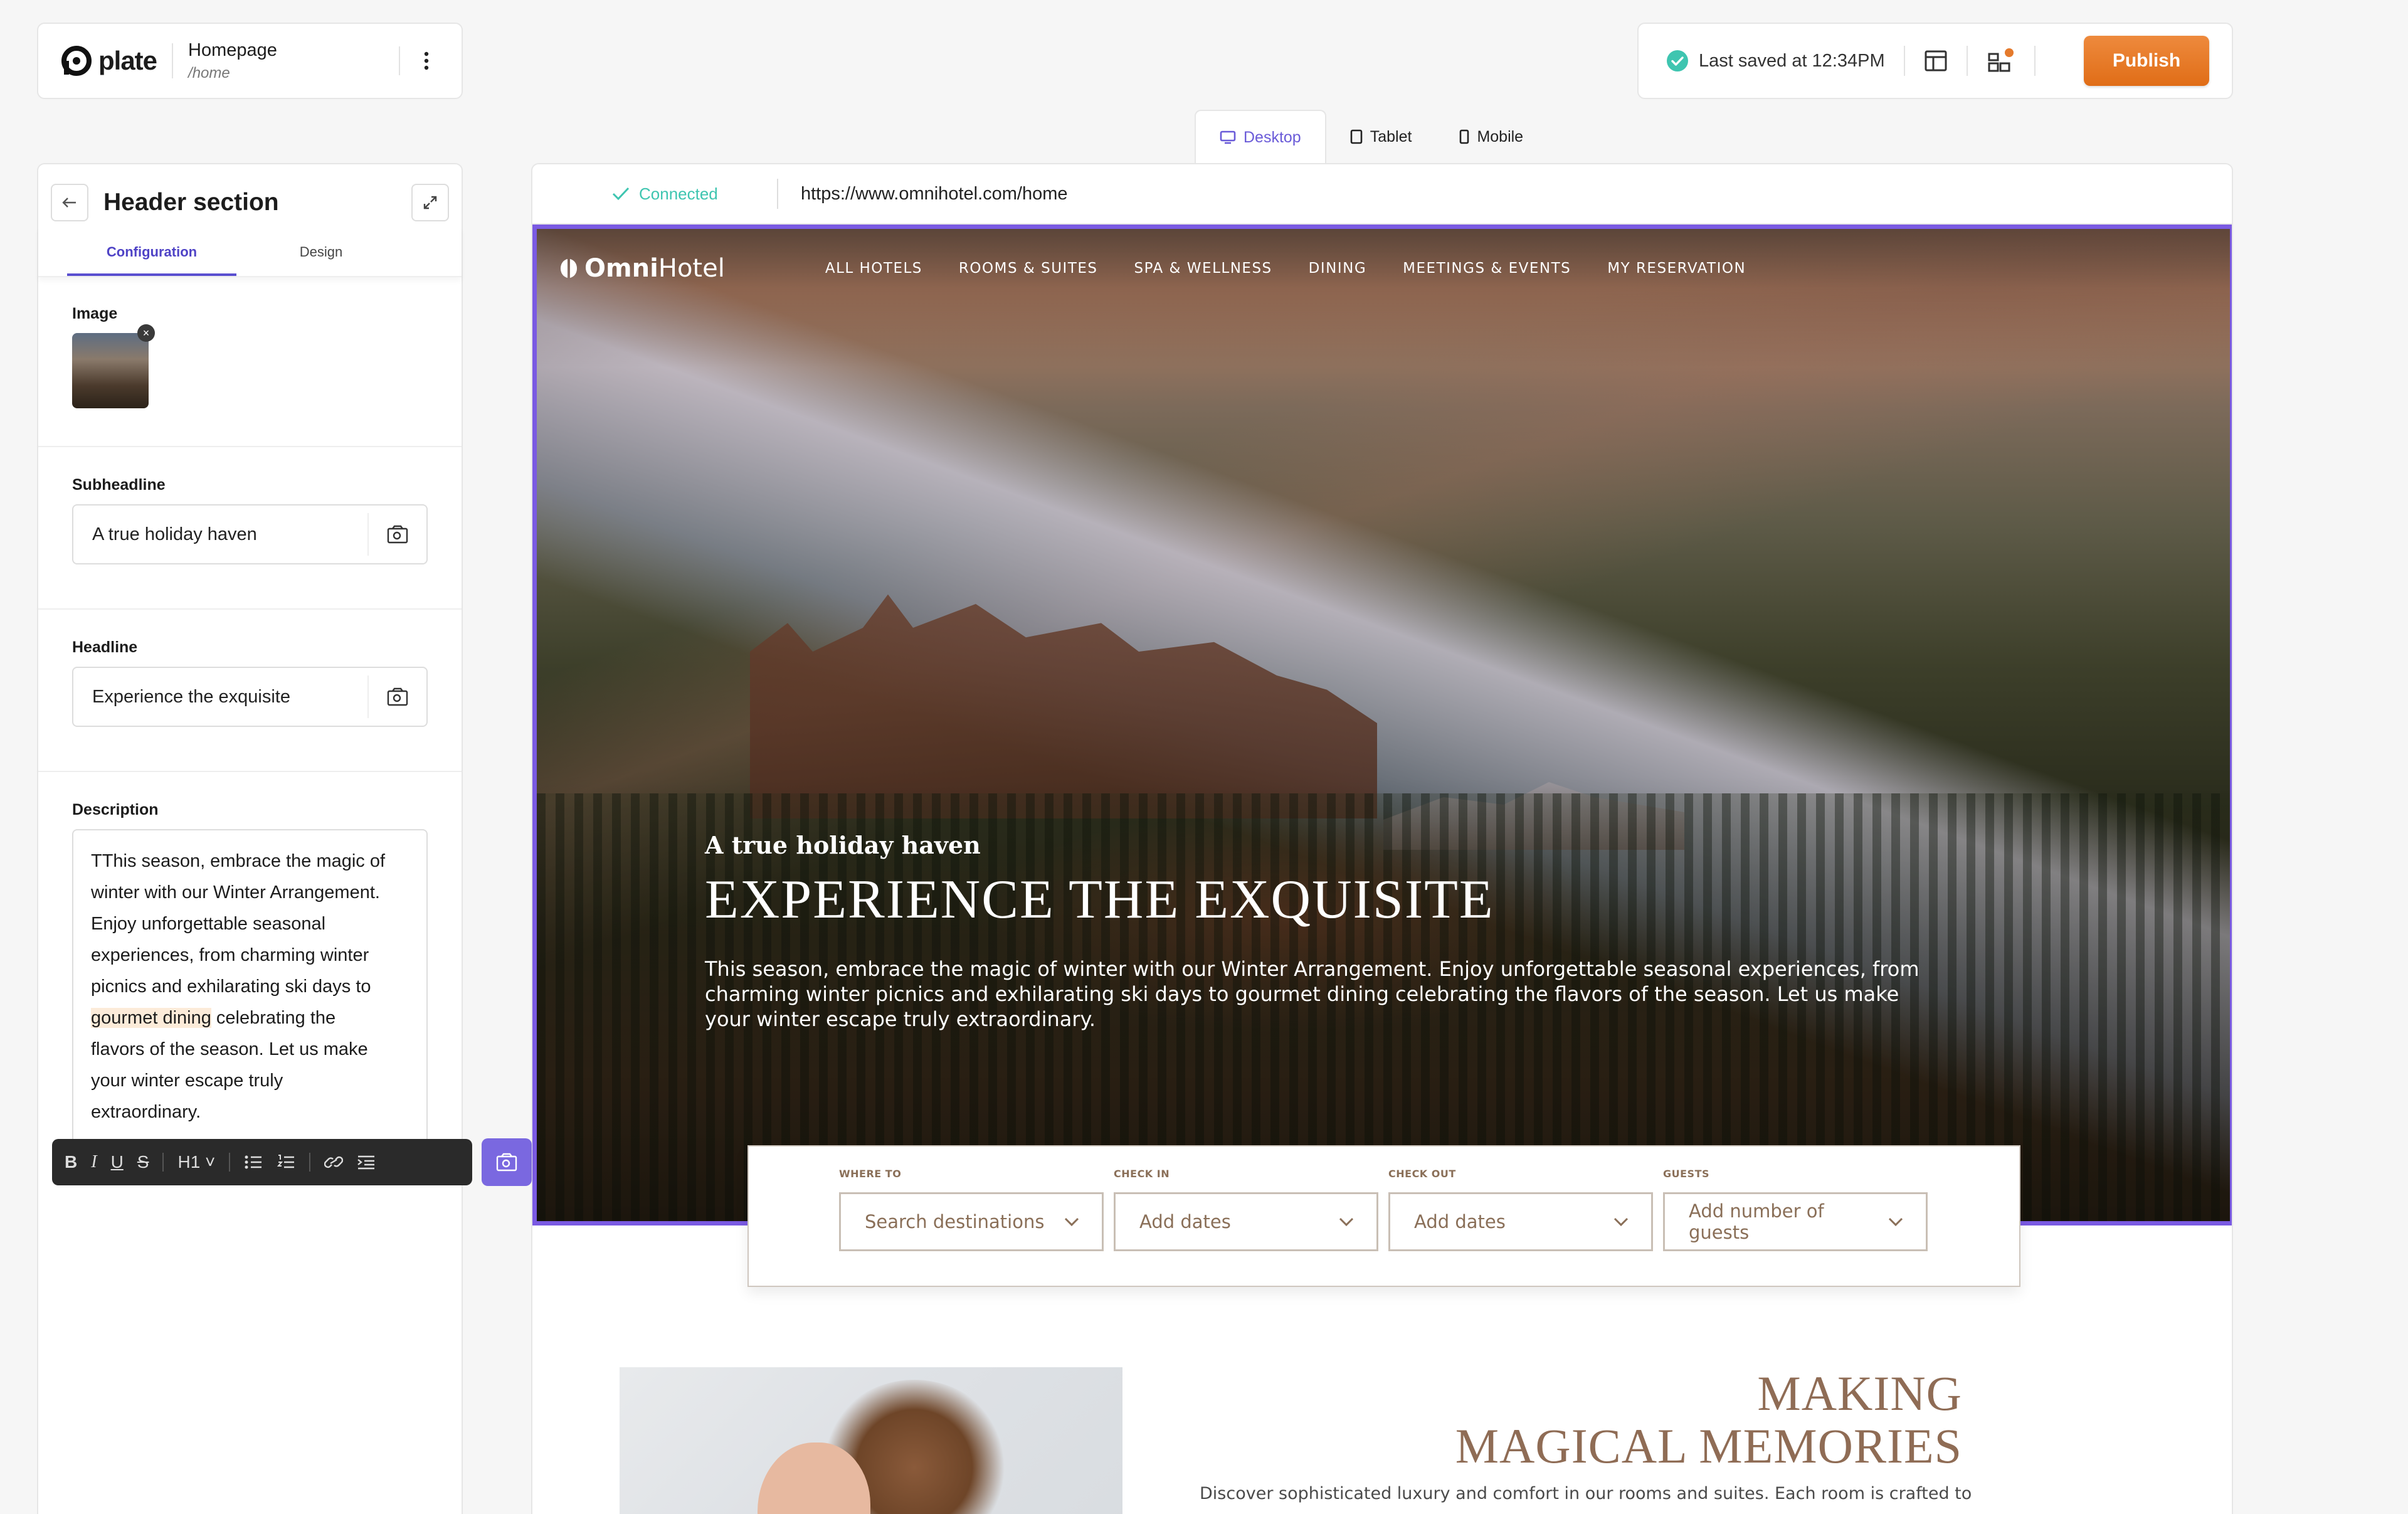 This screenshot has height=1514, width=2408. I want to click on heading-select: H1 ˅, so click(196, 1162).